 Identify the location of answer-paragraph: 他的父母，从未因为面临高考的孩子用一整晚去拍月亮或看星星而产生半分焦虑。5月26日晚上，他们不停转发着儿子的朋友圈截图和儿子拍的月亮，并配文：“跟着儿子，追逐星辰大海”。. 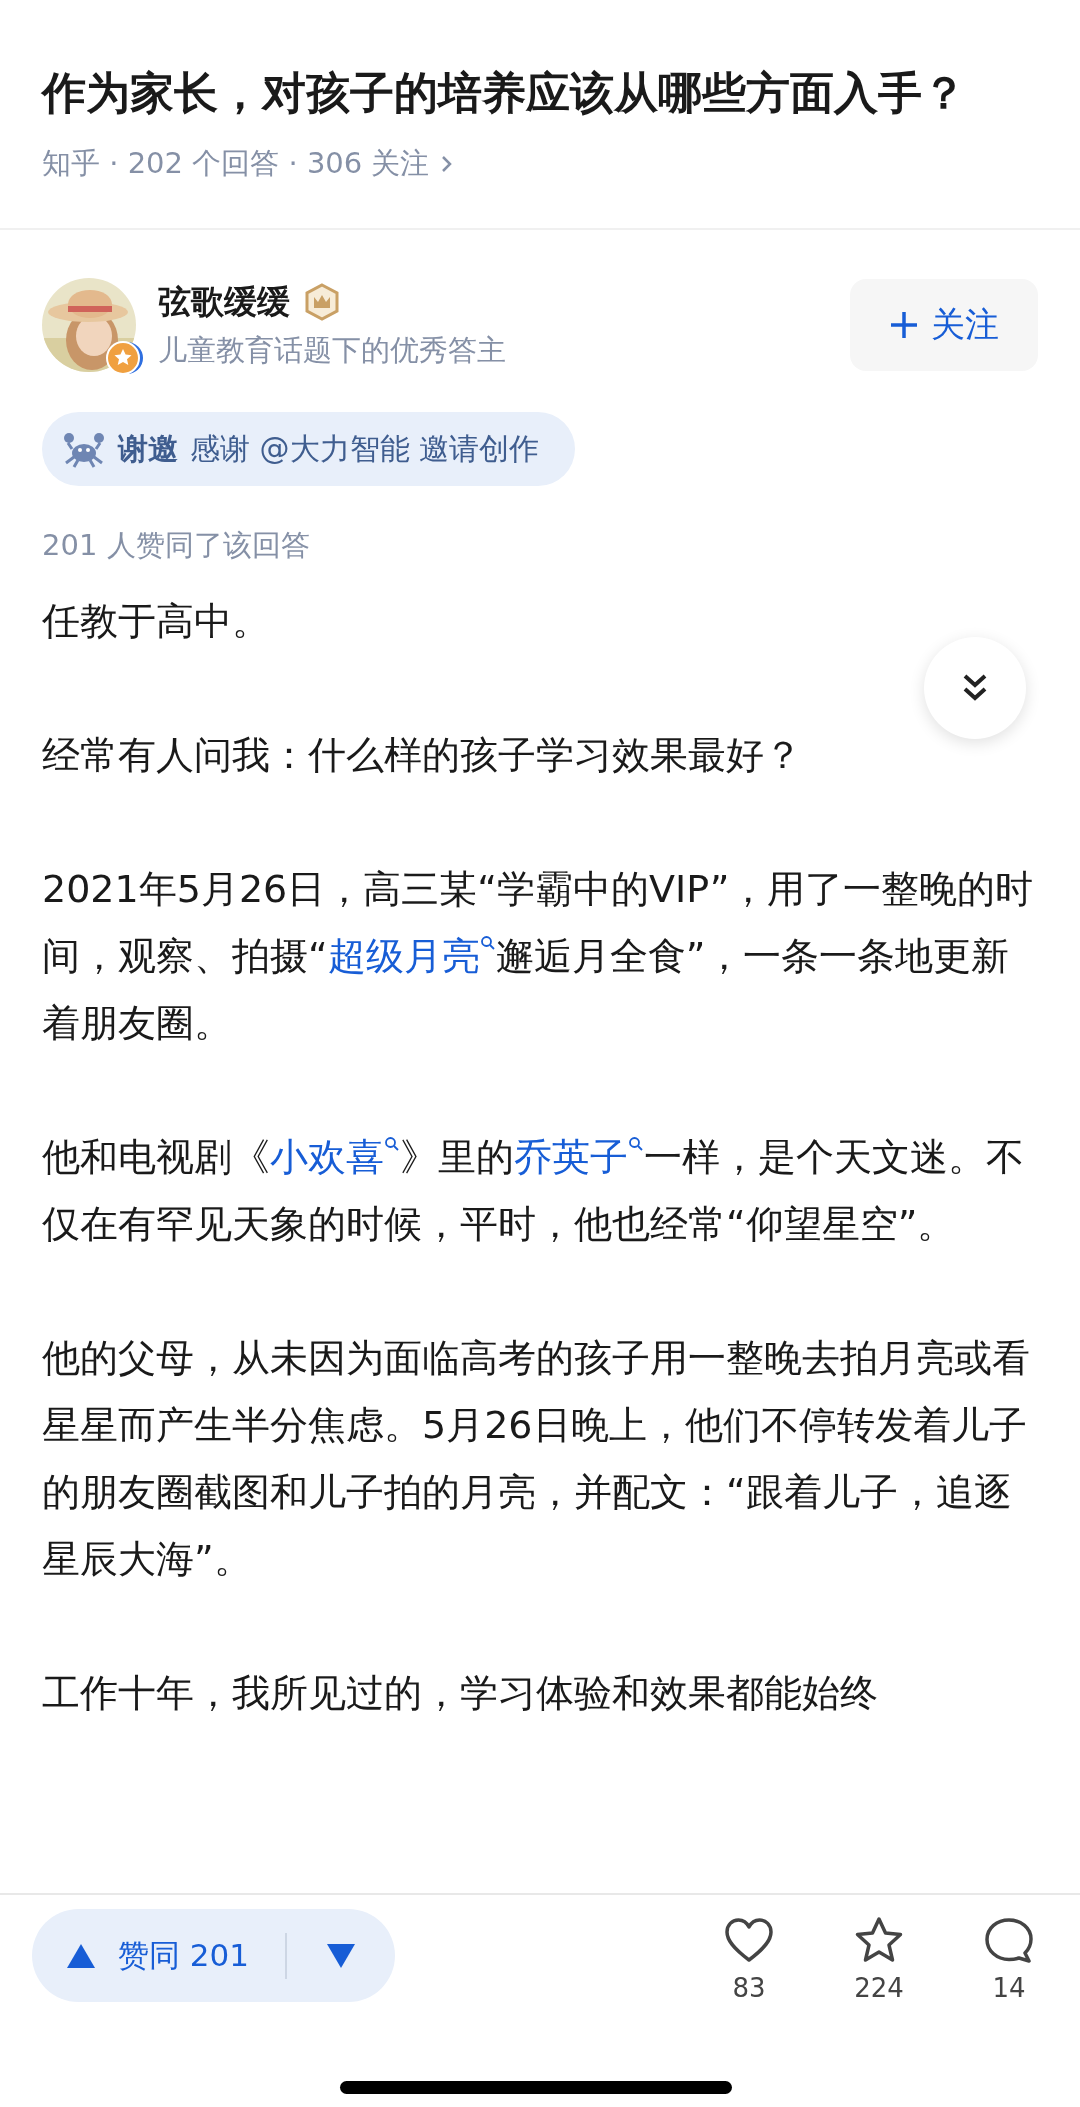
(536, 1459).